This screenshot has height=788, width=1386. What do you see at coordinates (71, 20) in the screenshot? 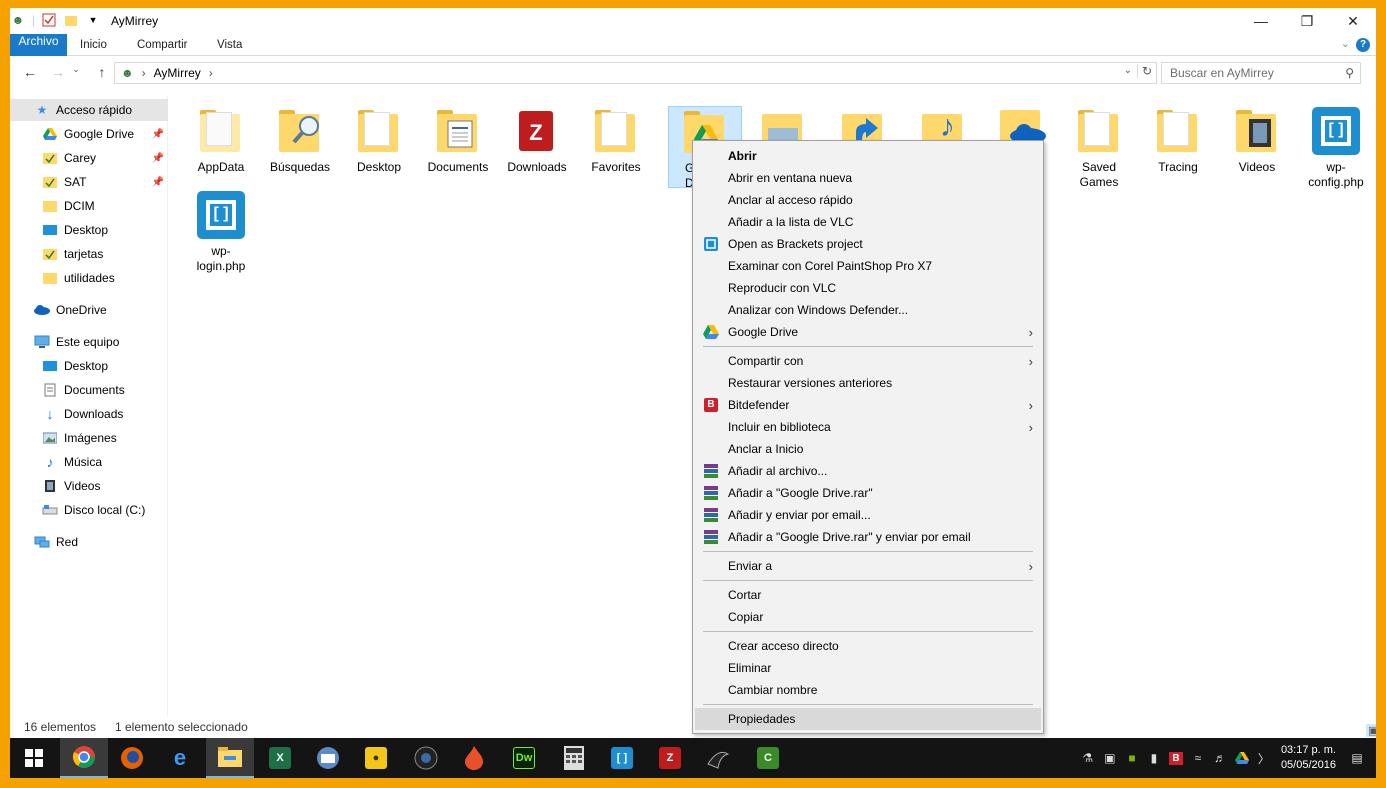
I see `new-folder-icon` at bounding box center [71, 20].